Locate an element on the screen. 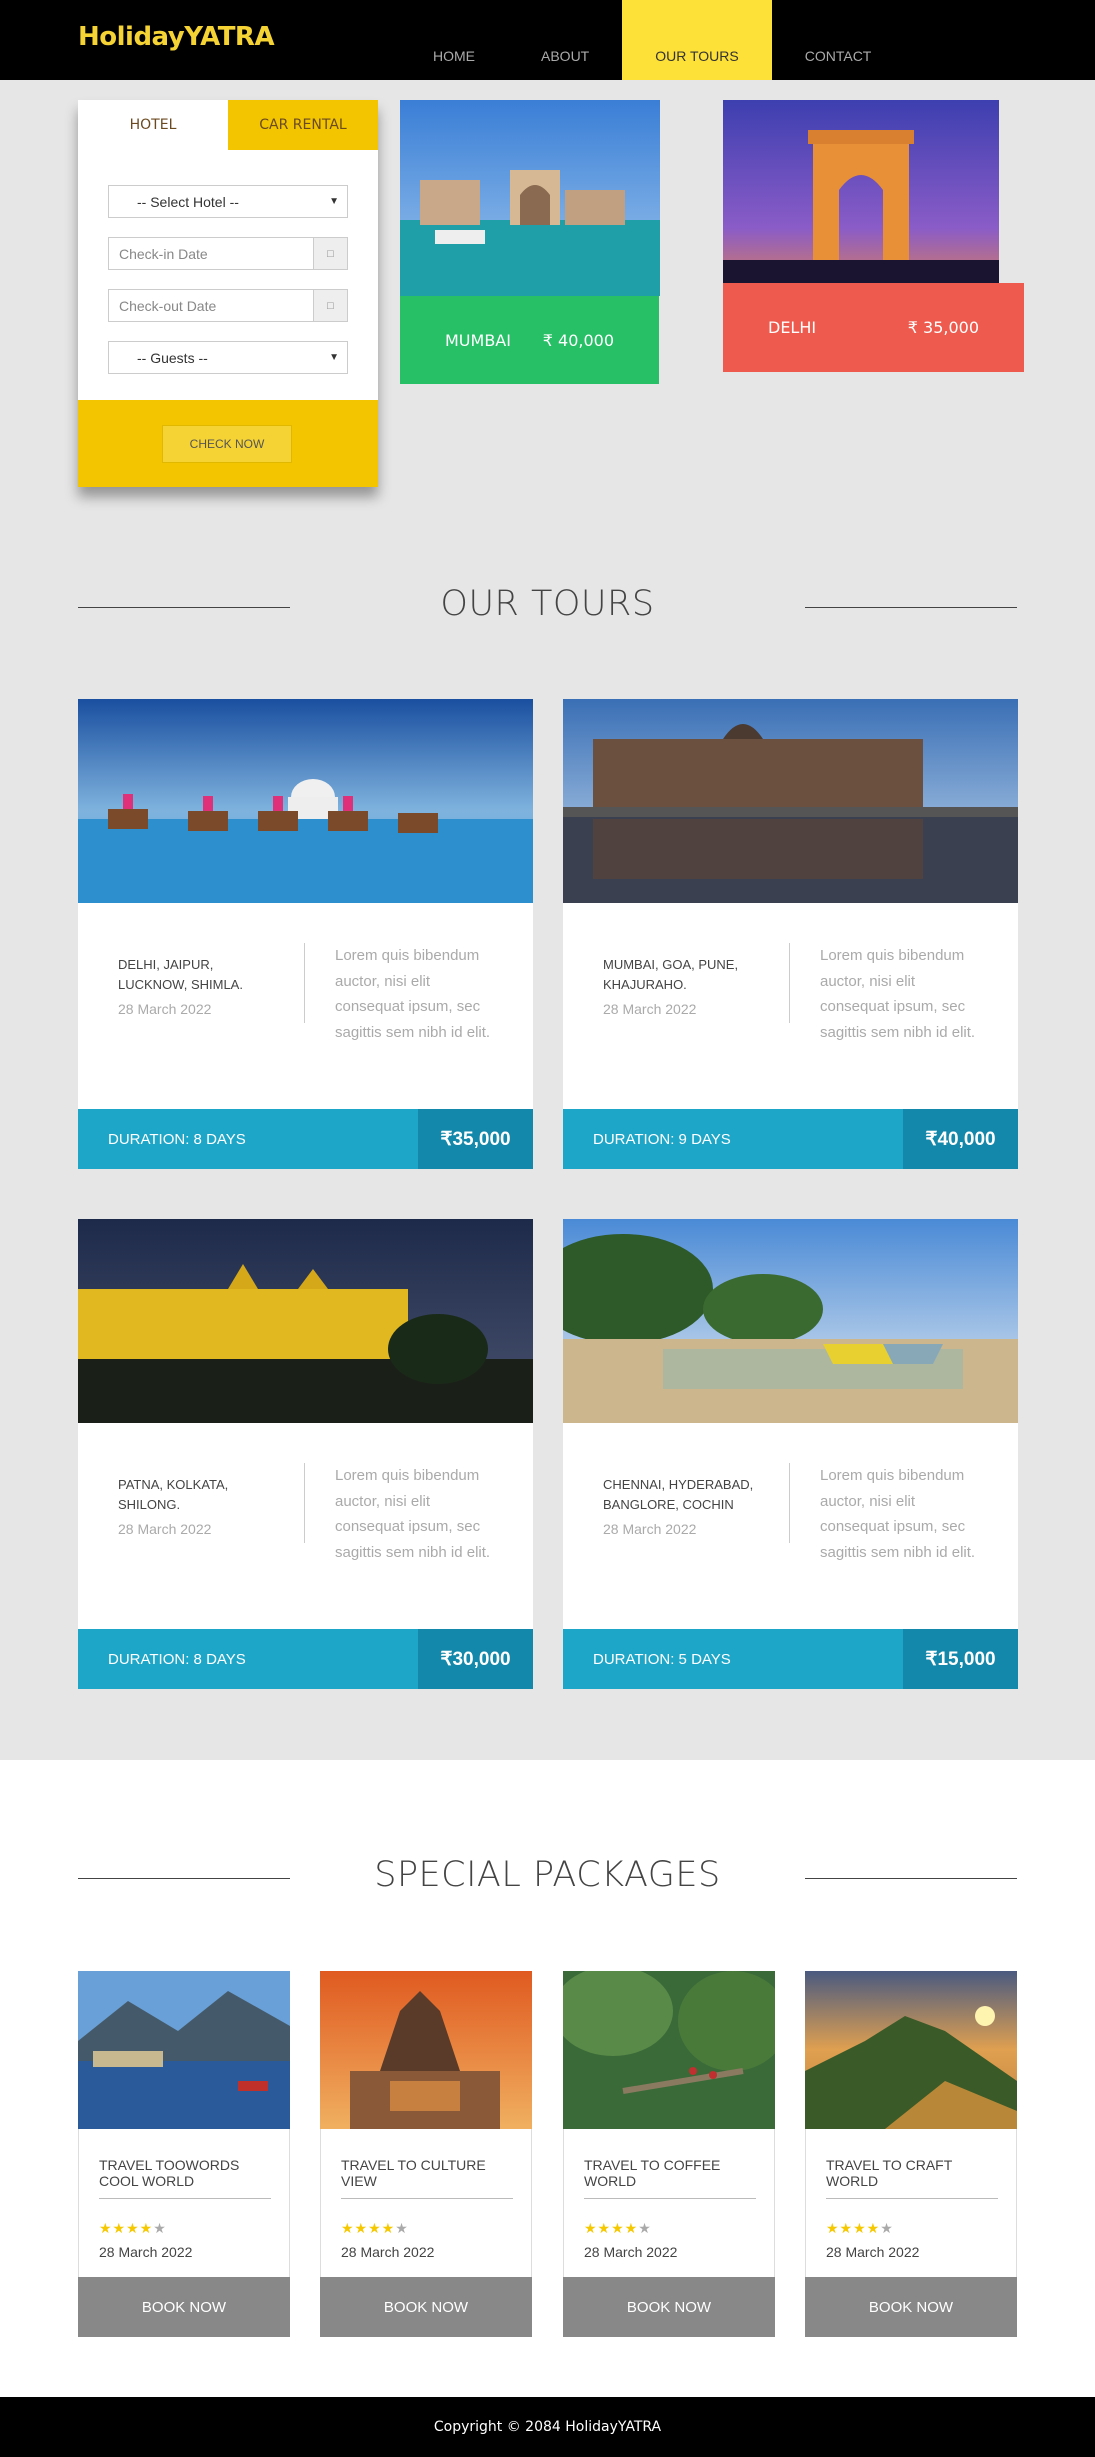 The height and width of the screenshot is (2457, 1095). site-footer: Copyright © 2084 HolidayYATRA is located at coordinates (547, 2427).